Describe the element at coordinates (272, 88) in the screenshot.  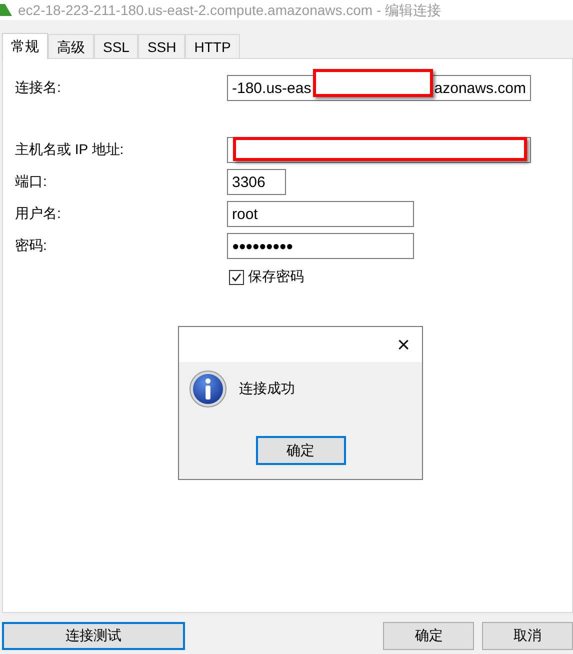
I see `field-value: -180.us-eas` at that location.